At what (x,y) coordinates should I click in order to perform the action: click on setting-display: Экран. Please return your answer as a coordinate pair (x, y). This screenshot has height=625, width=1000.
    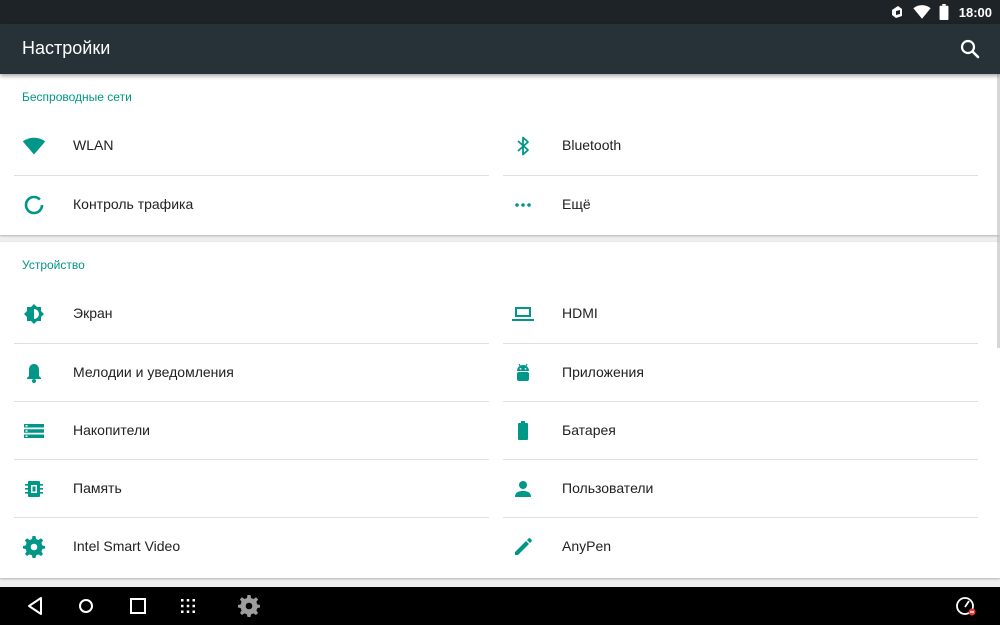
    Looking at the image, I should click on (251, 314).